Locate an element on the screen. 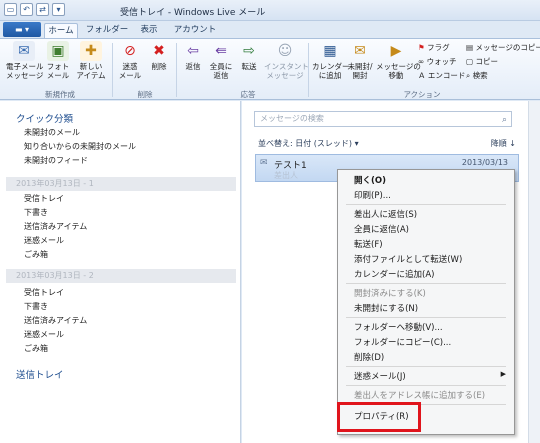 The height and width of the screenshot is (443, 540). reply-all-button: ⇚ 全員に 返信 is located at coordinates (221, 60).